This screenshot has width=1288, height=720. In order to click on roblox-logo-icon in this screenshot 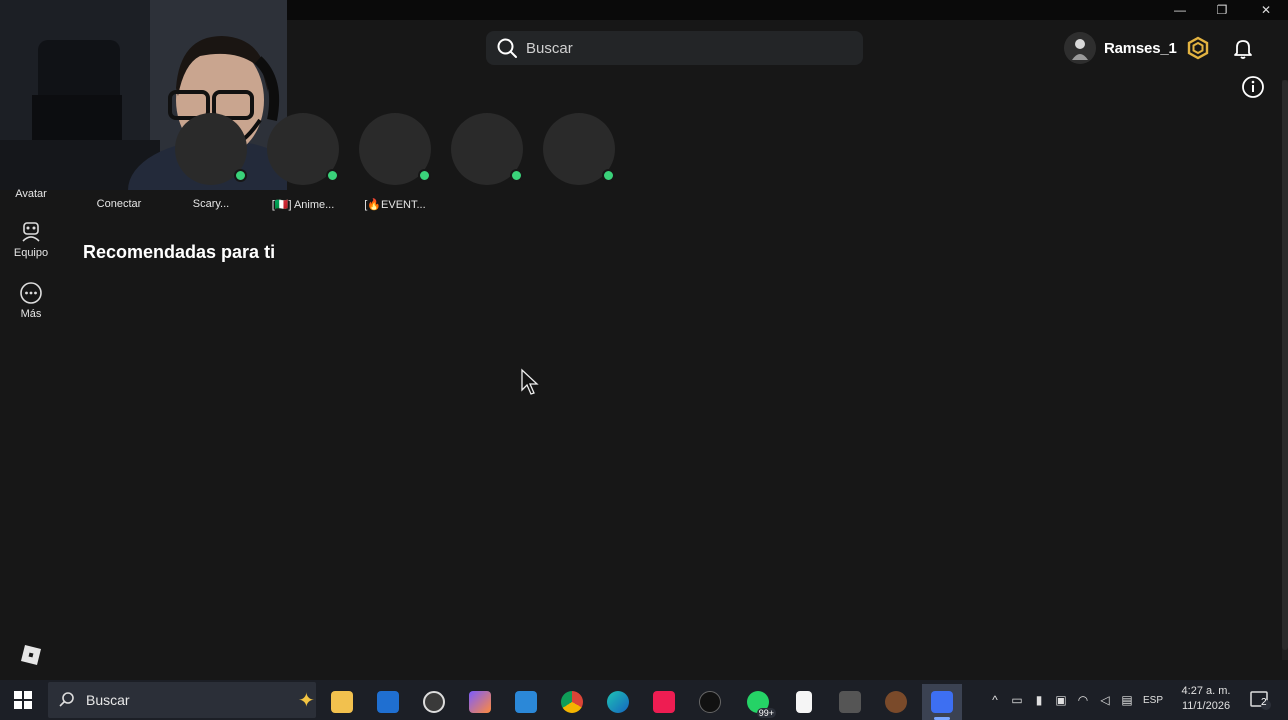, I will do `click(31, 655)`.